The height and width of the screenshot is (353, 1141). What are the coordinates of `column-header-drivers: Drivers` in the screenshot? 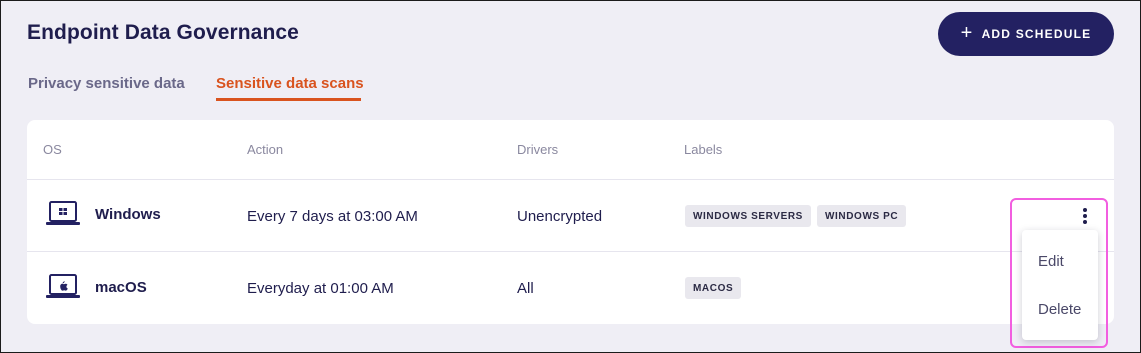 It's located at (538, 149).